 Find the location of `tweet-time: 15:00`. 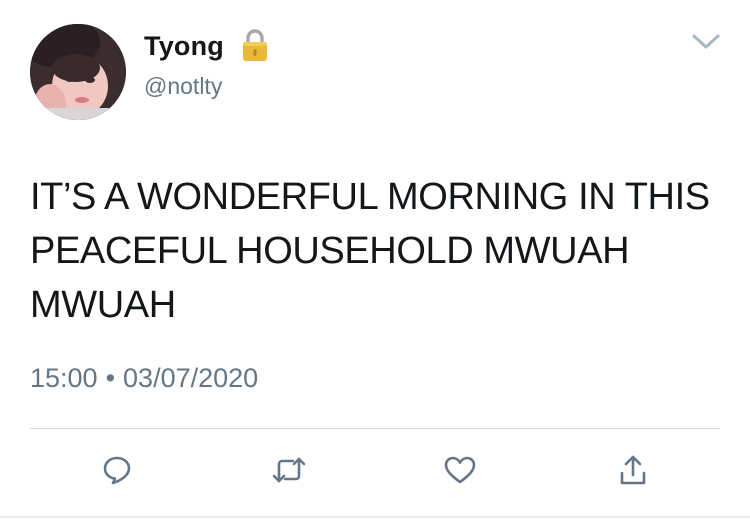

tweet-time: 15:00 is located at coordinates (64, 378).